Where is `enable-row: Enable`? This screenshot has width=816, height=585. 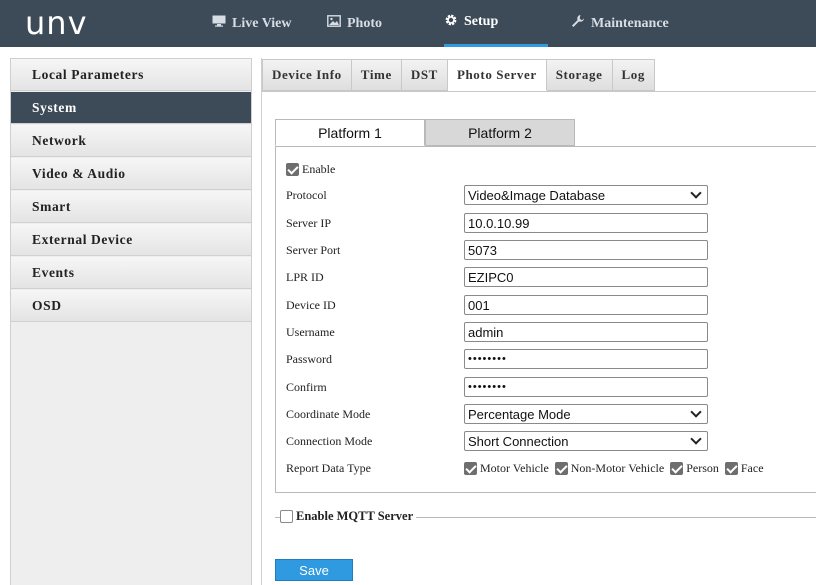 enable-row: Enable is located at coordinates (310, 169).